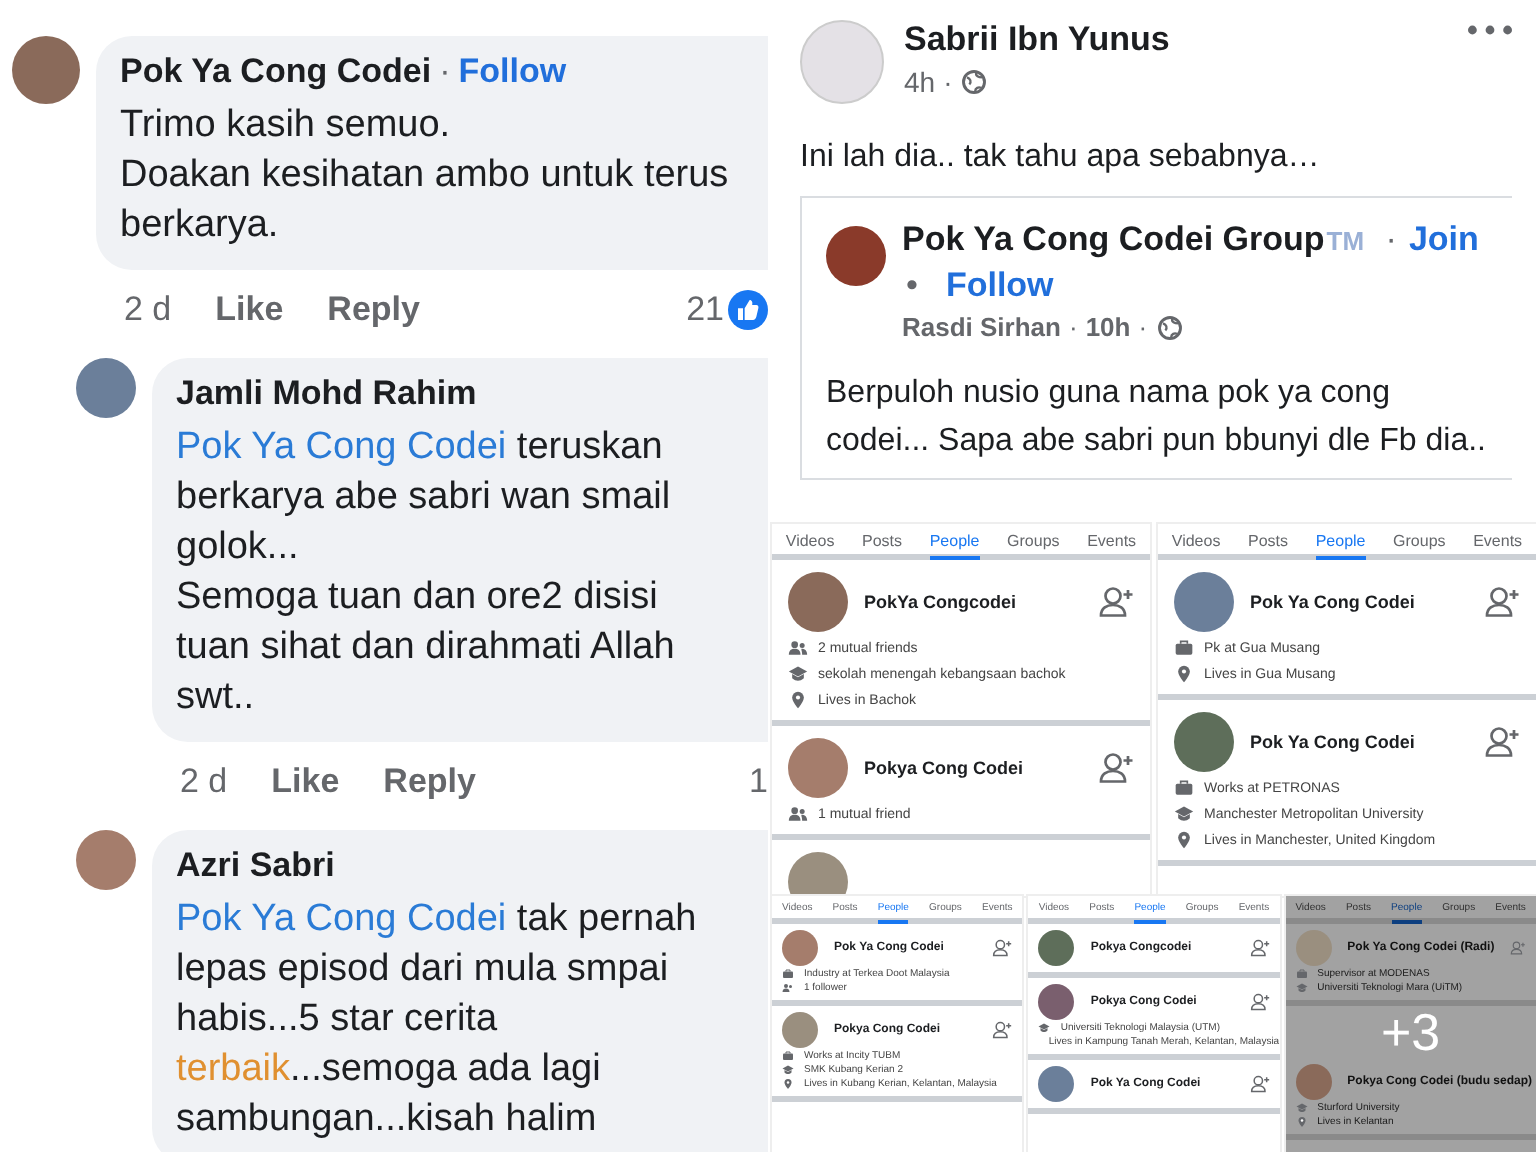 The height and width of the screenshot is (1152, 1536). I want to click on commenter-name: Jamli Mohd Rahim, so click(326, 393).